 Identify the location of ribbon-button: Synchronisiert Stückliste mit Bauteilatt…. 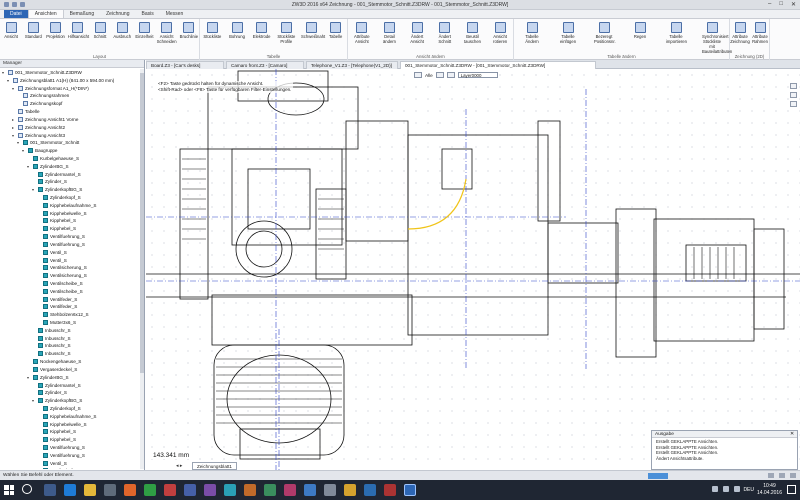
(717, 38).